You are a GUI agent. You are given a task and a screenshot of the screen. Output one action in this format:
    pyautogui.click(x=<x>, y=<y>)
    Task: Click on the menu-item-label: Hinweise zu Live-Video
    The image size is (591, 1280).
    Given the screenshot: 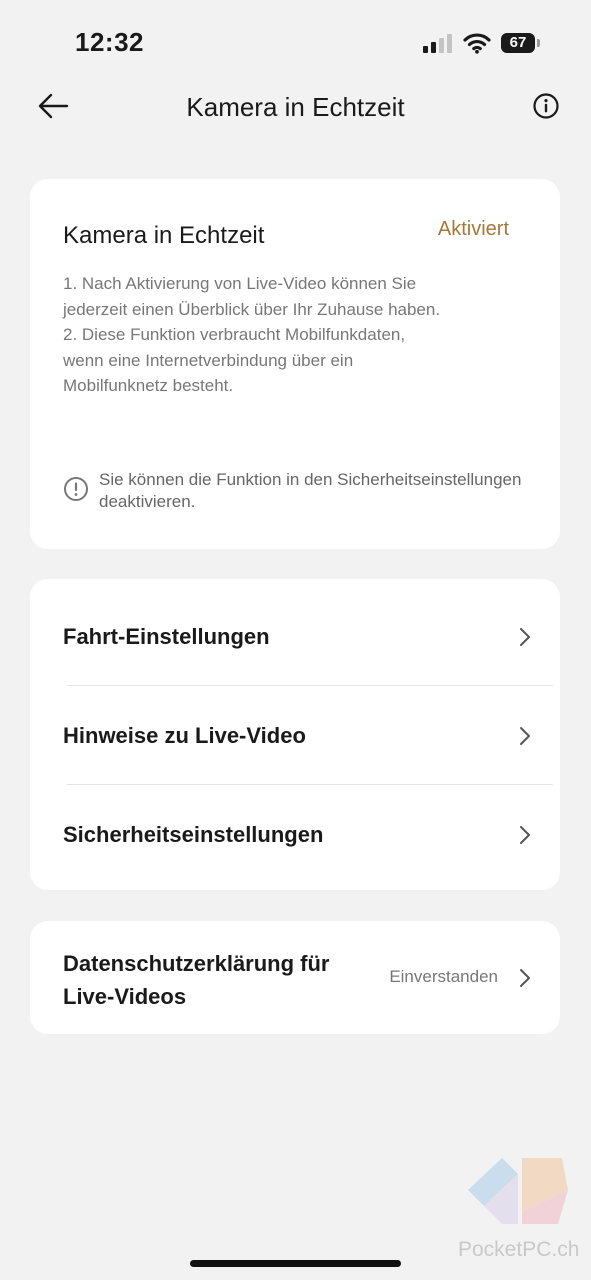 What is the action you would take?
    pyautogui.click(x=184, y=735)
    